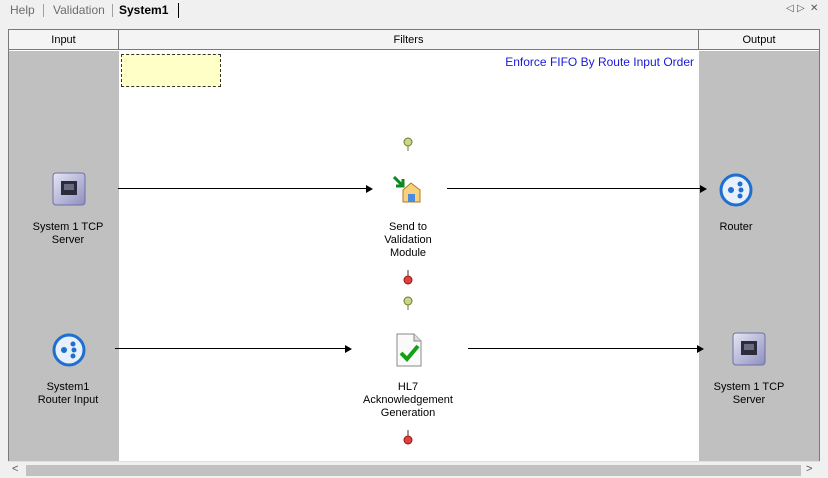 Image resolution: width=828 pixels, height=478 pixels. I want to click on tab-next-button: ▷, so click(801, 8).